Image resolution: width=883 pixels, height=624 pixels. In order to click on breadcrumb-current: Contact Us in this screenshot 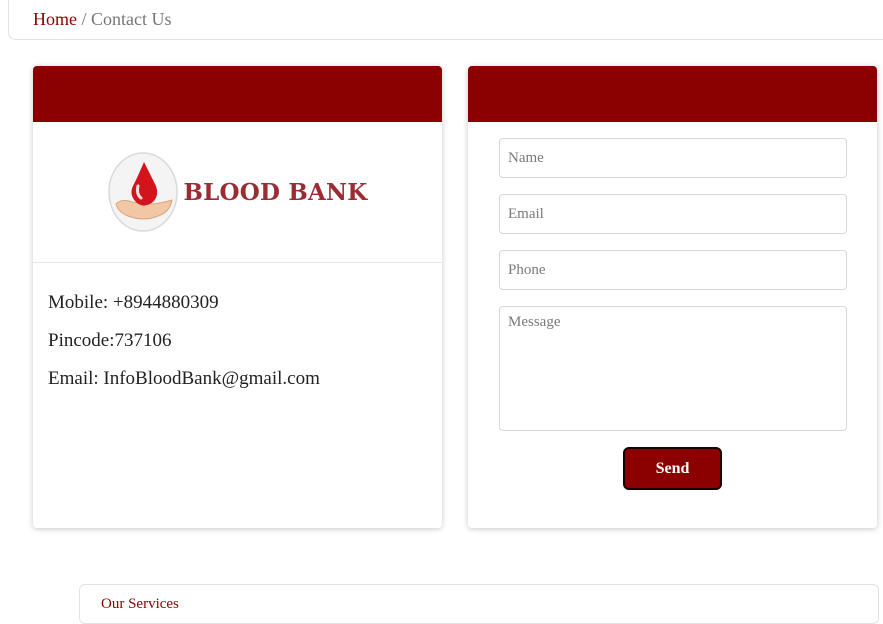, I will do `click(131, 19)`.